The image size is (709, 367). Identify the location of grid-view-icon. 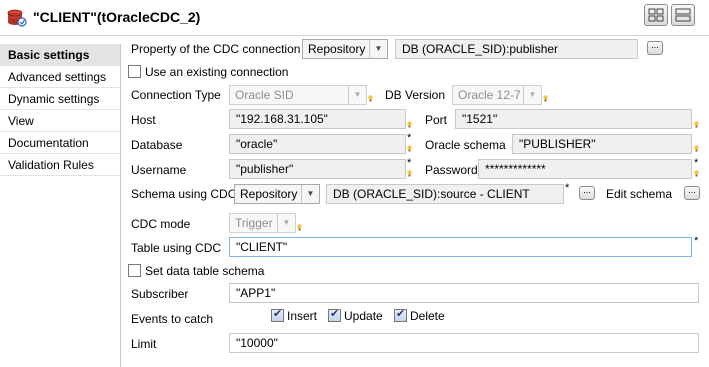
(656, 15).